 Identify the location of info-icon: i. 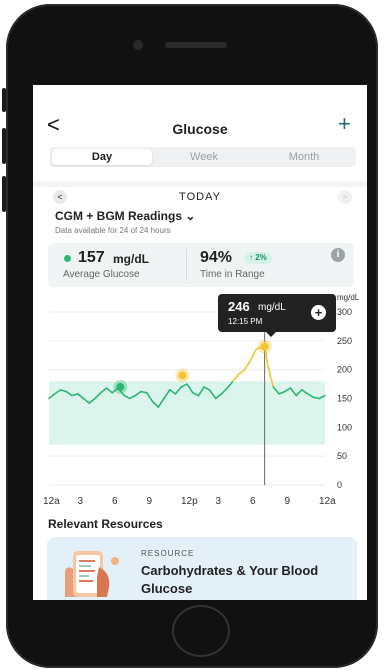
(338, 255).